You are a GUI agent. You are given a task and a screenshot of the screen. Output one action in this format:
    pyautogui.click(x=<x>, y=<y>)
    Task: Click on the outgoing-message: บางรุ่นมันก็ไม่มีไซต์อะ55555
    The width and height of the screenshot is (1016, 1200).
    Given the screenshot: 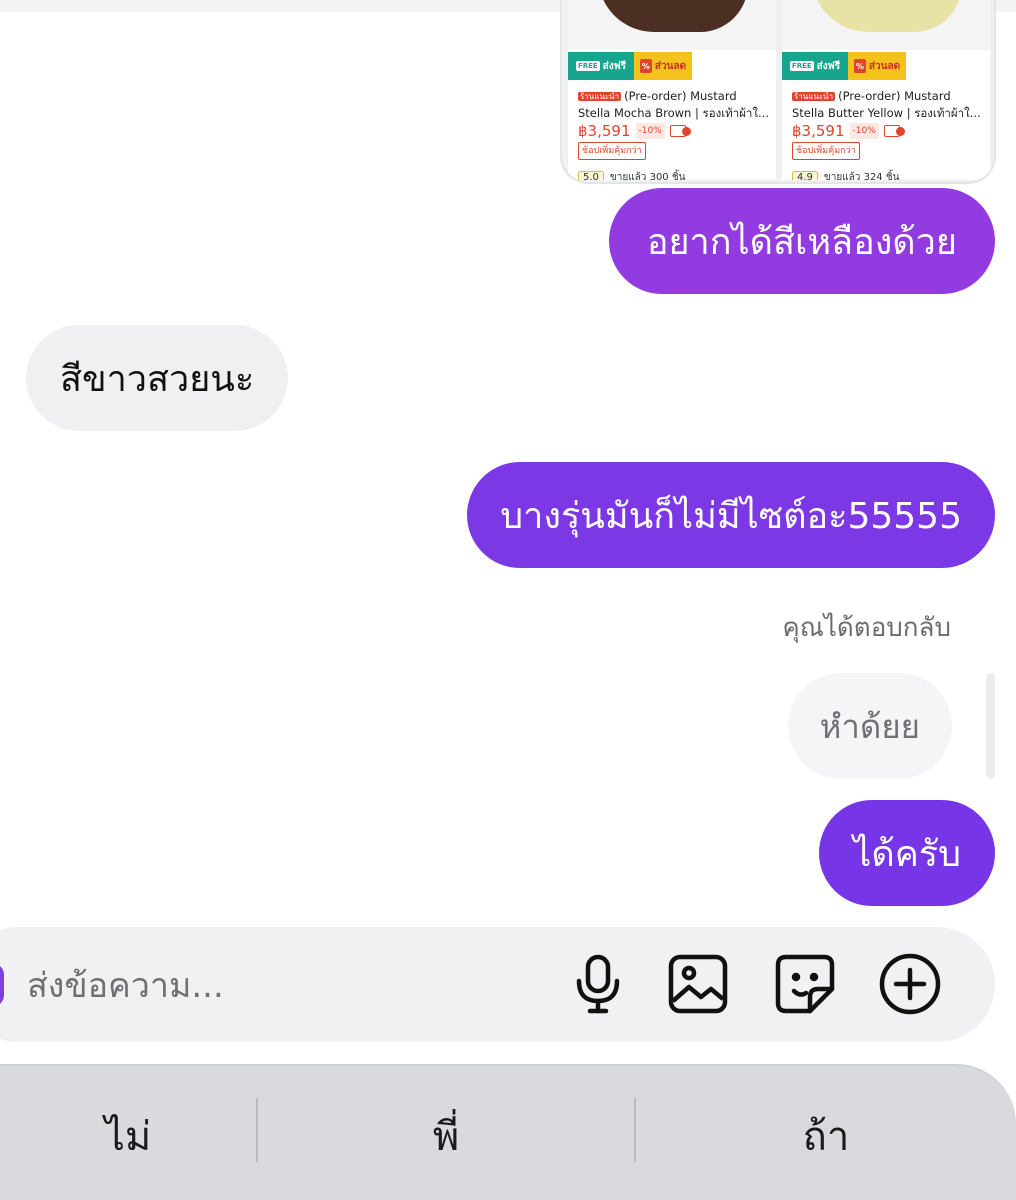 What is the action you would take?
    pyautogui.click(x=731, y=515)
    